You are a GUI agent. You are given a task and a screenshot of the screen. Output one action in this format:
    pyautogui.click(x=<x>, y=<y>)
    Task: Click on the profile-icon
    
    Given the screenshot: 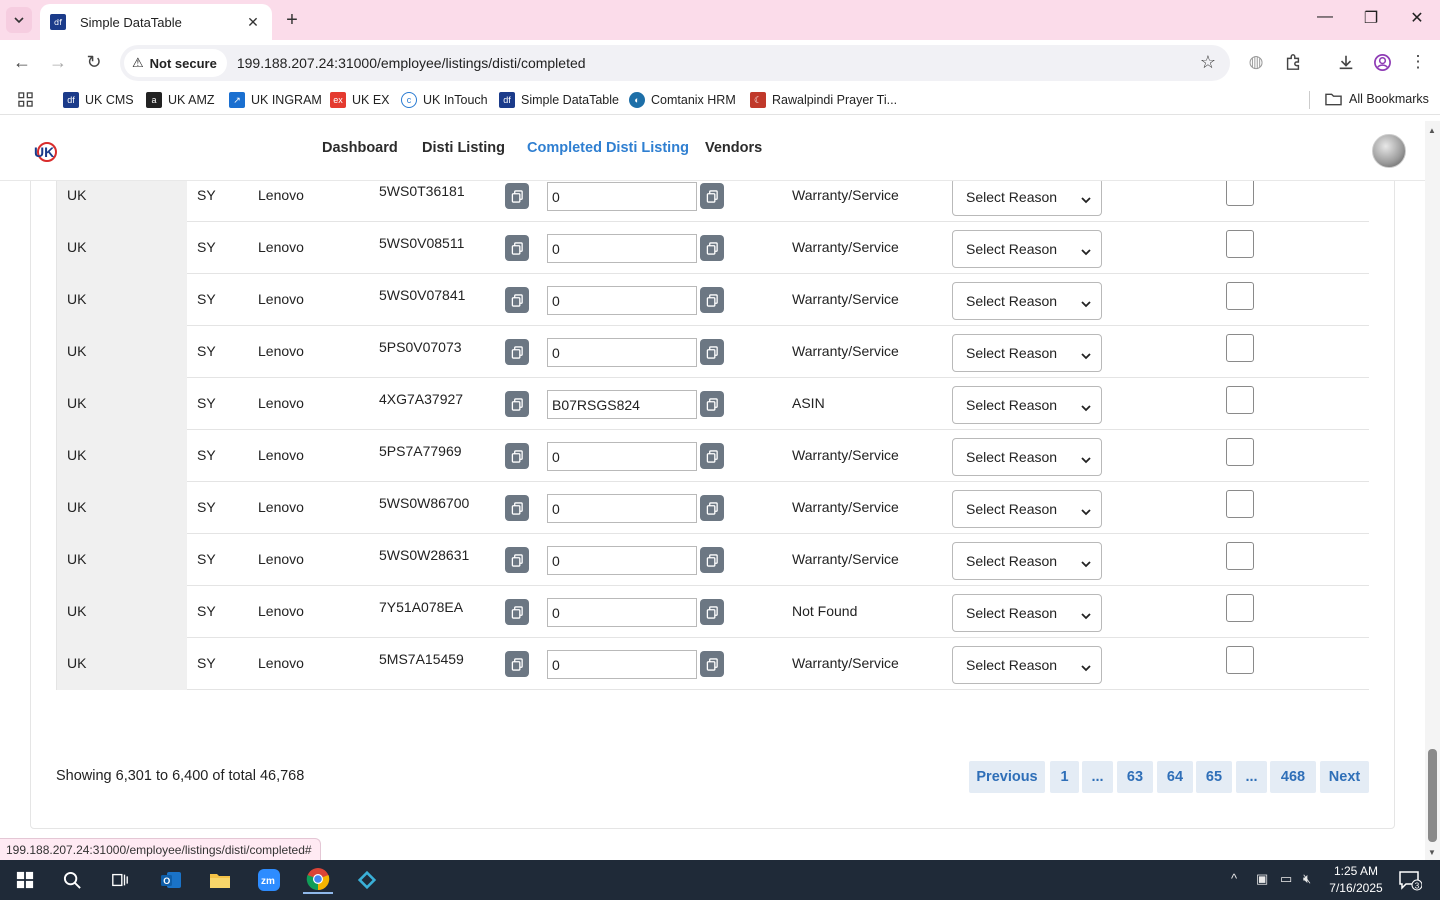 What is the action you would take?
    pyautogui.click(x=1382, y=62)
    